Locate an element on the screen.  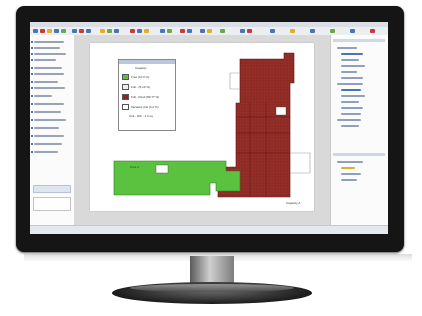
thumbnail-strip is located at coordinates (52, 189).